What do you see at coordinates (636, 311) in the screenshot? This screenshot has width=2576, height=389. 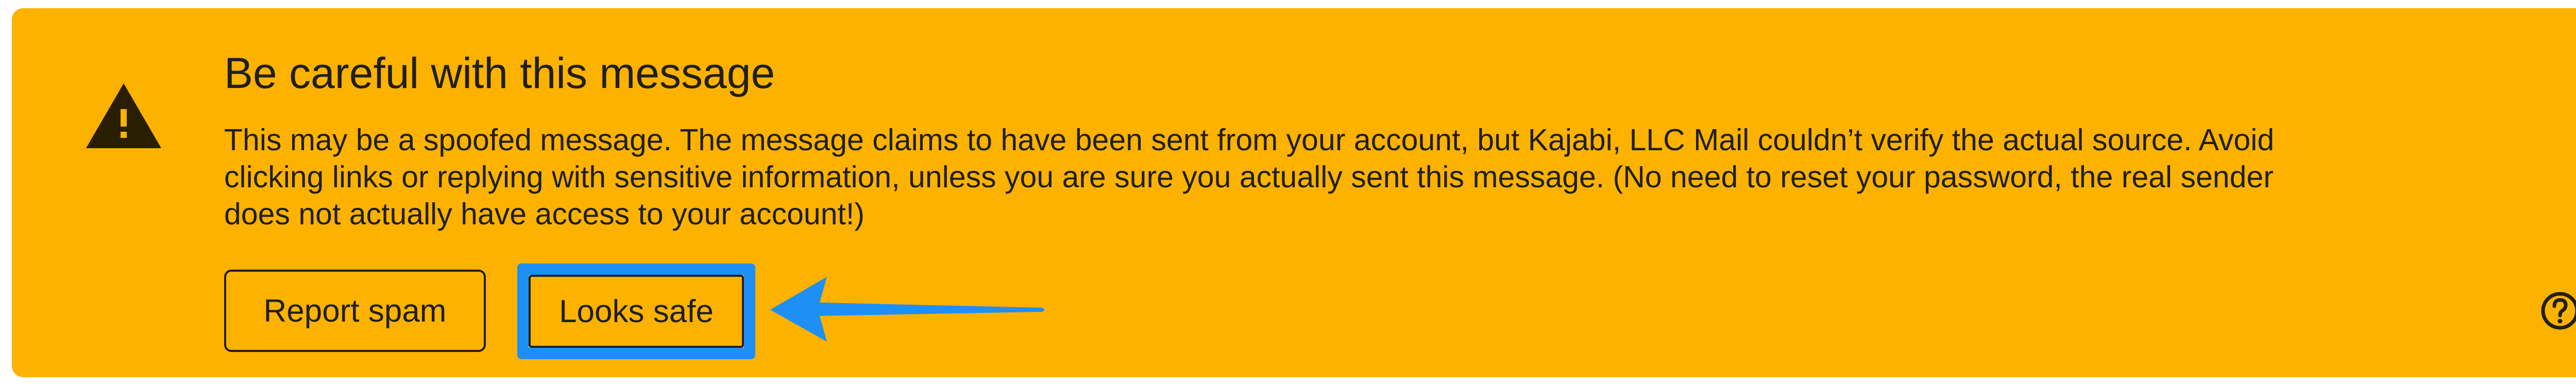 I see `looks-safe-button: Looks safe` at bounding box center [636, 311].